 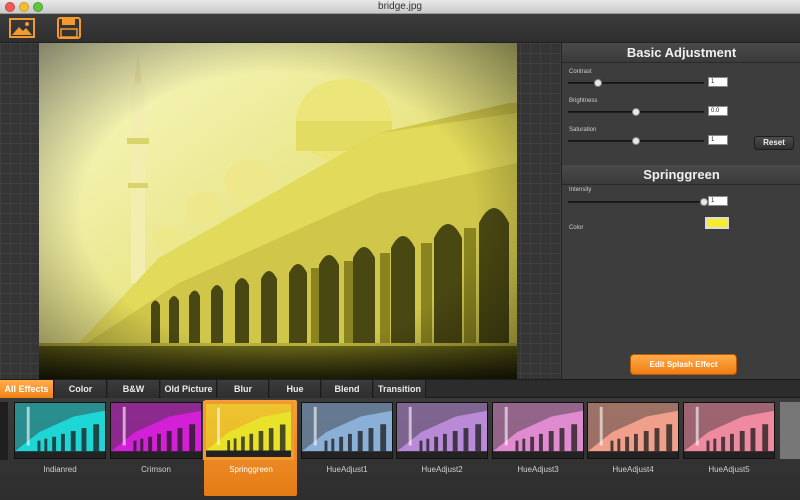 What do you see at coordinates (60, 469) in the screenshot?
I see `effect-label: Indianred` at bounding box center [60, 469].